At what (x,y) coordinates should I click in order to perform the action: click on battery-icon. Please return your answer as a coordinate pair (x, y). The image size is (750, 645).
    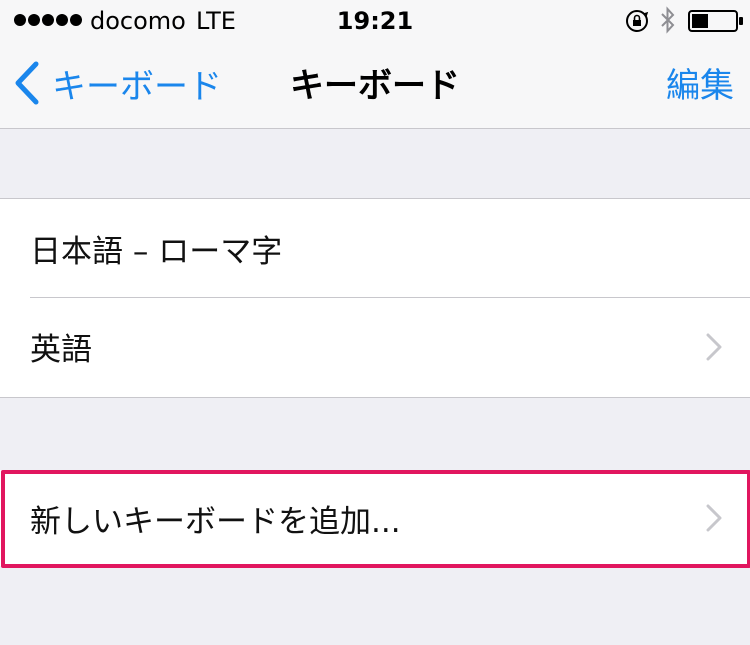
    Looking at the image, I should click on (715, 21).